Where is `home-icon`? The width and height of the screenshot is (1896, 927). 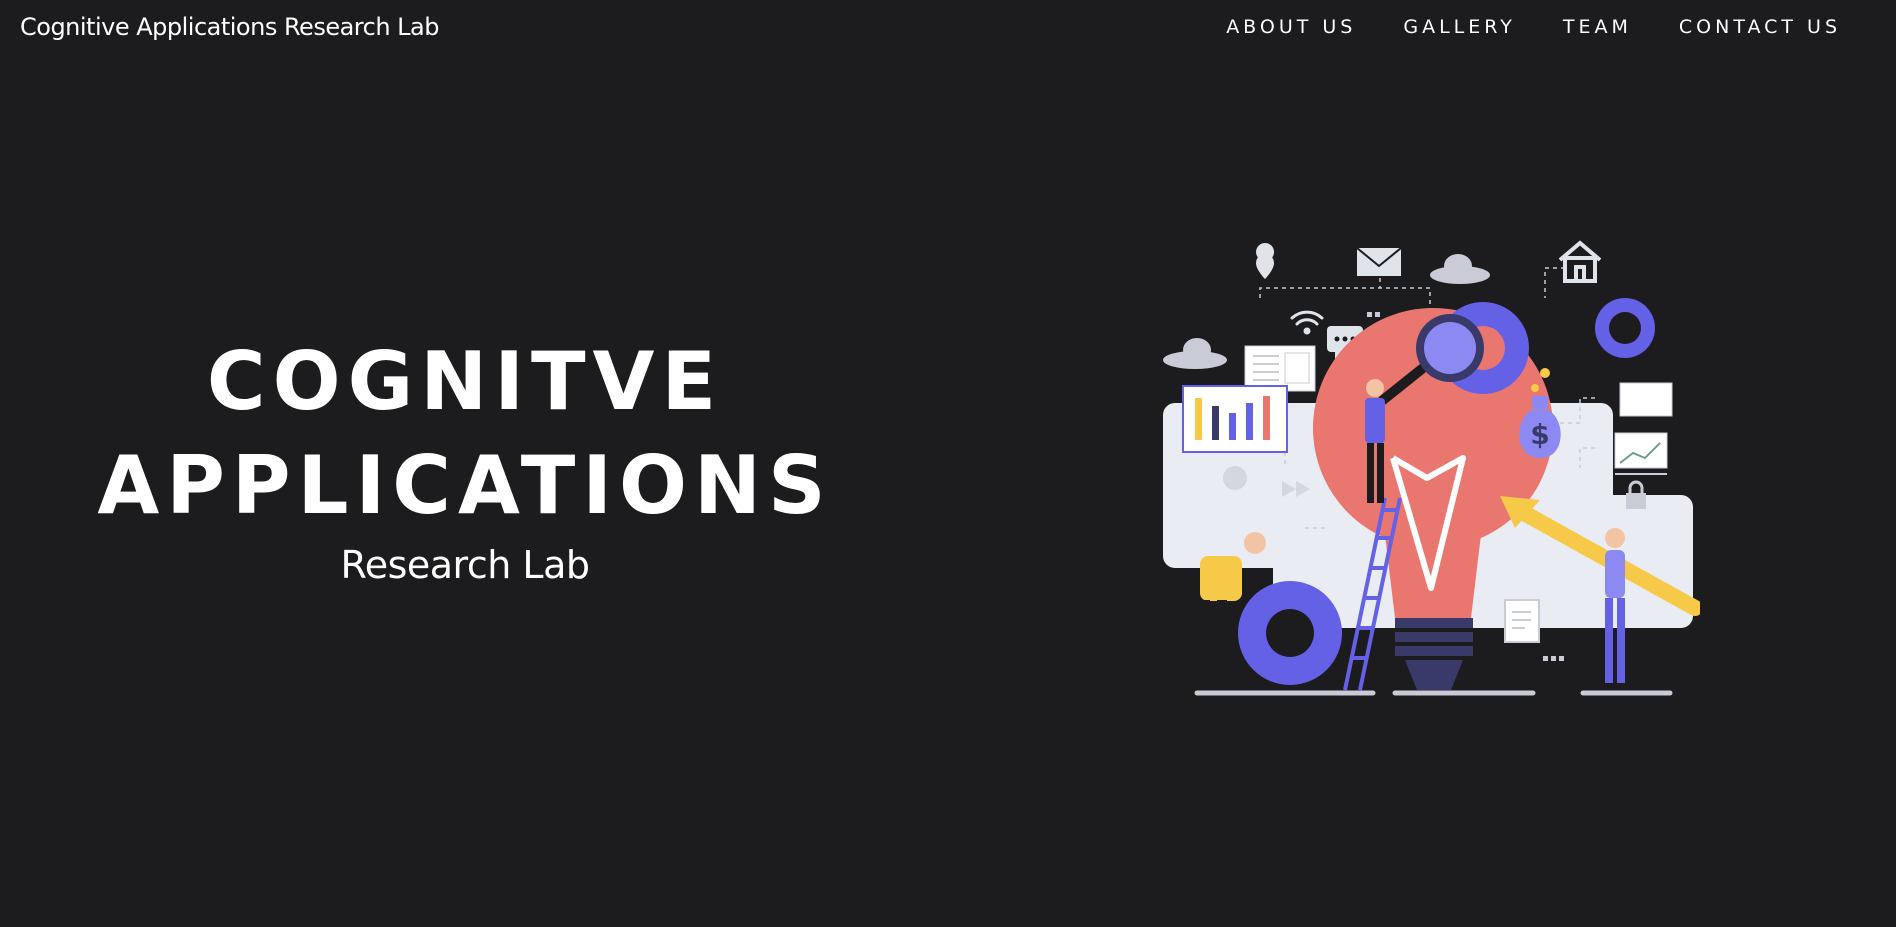
home-icon is located at coordinates (1580, 261).